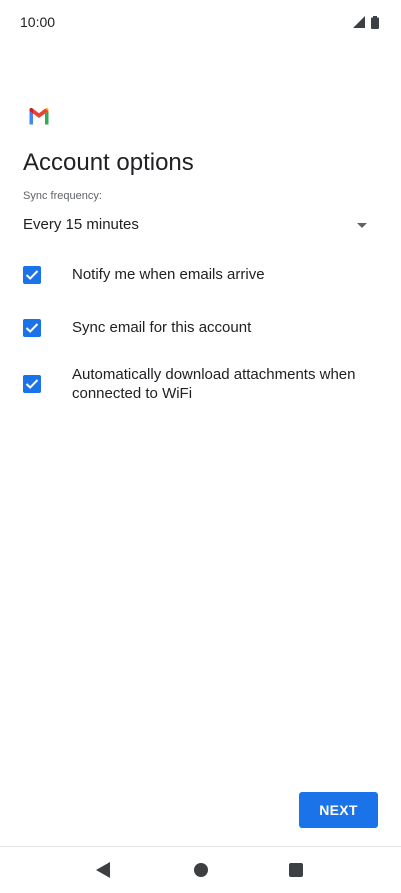  Describe the element at coordinates (362, 225) in the screenshot. I see `dropdown-arrow-icon` at that location.